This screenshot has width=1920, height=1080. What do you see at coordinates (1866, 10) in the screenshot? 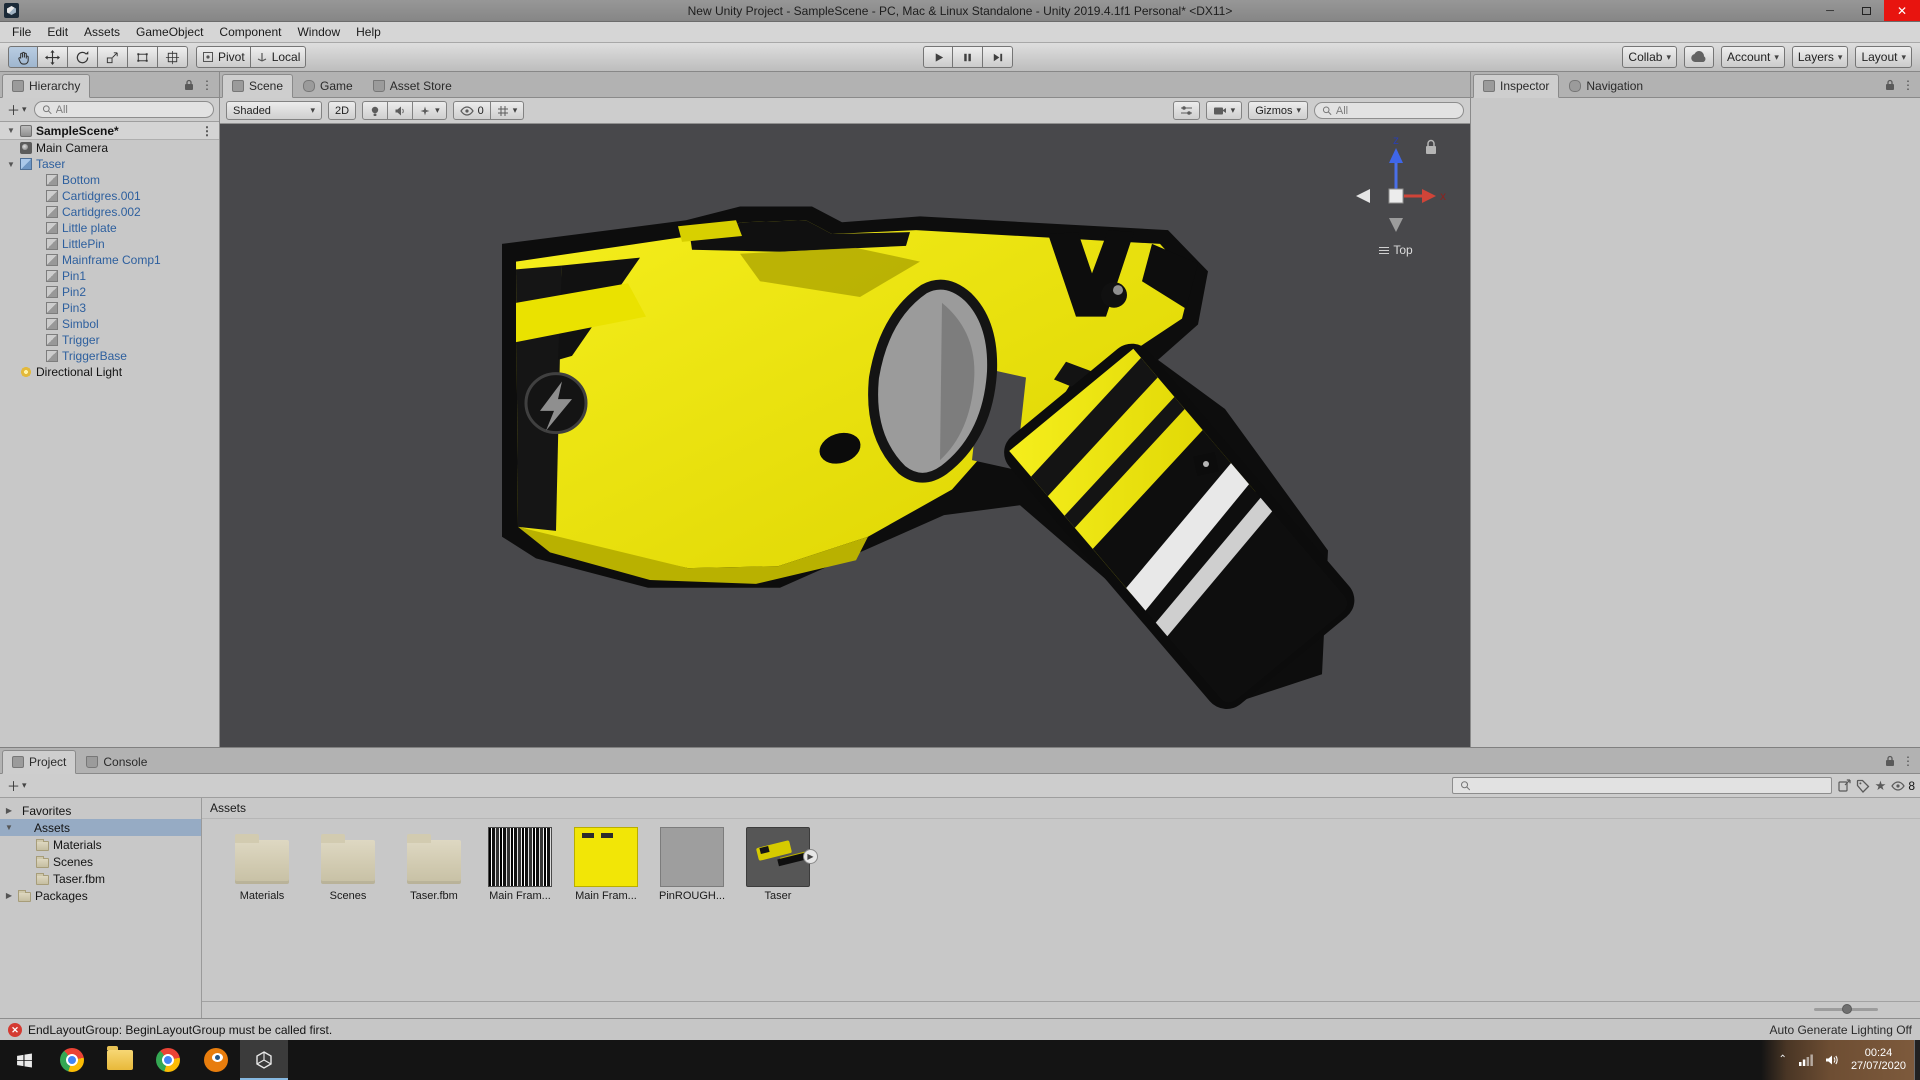
I see `maximize-button` at bounding box center [1866, 10].